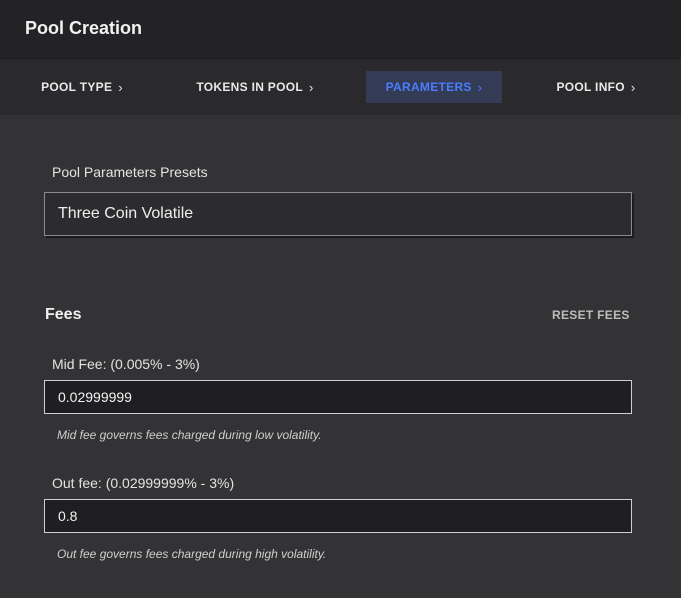 The image size is (681, 598). Describe the element at coordinates (84, 28) in the screenshot. I see `page-title: Pool Creation` at that location.